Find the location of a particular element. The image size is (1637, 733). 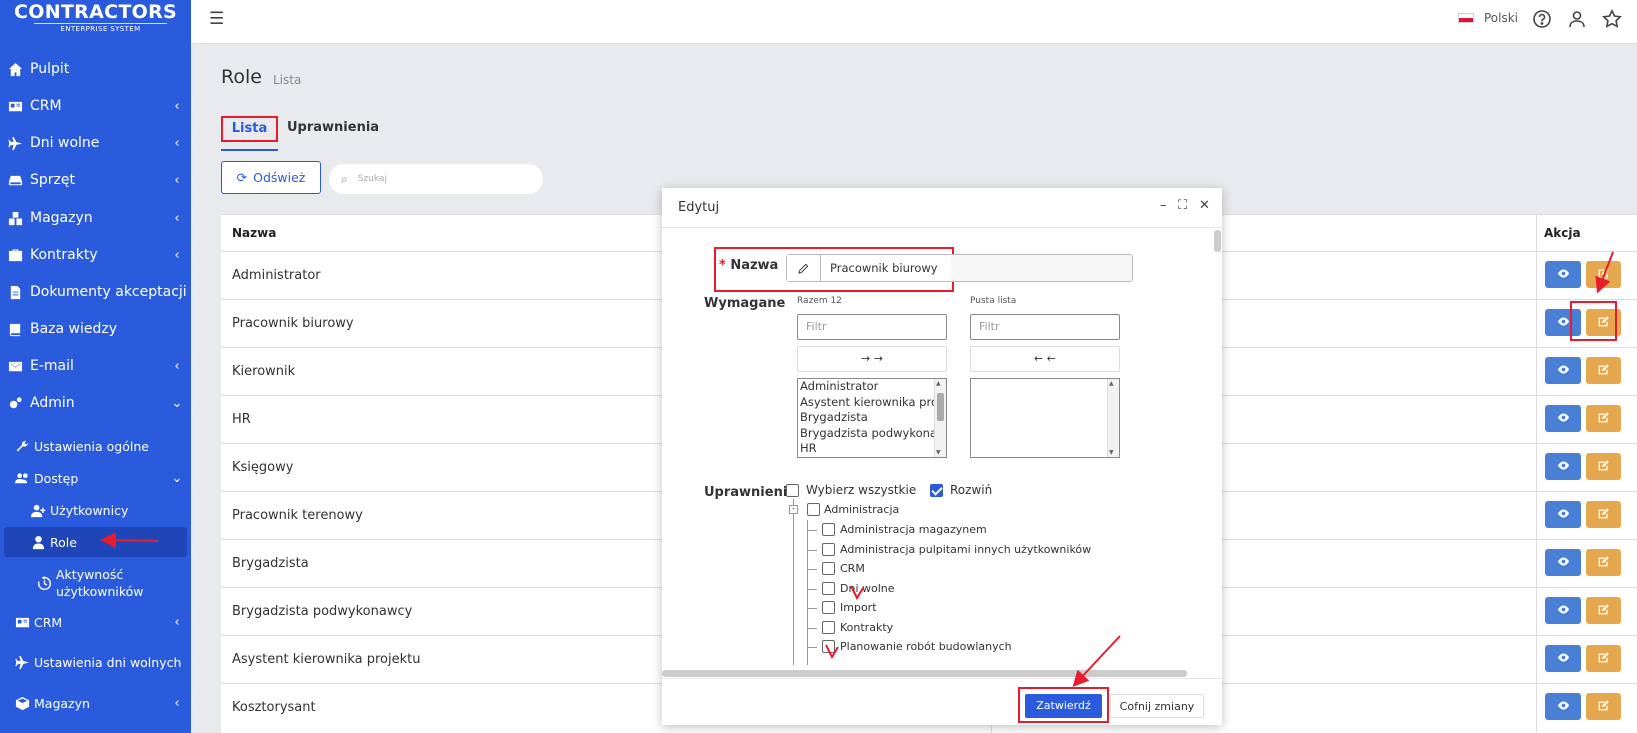

revert-button: Cofnij zmiany is located at coordinates (1157, 706).